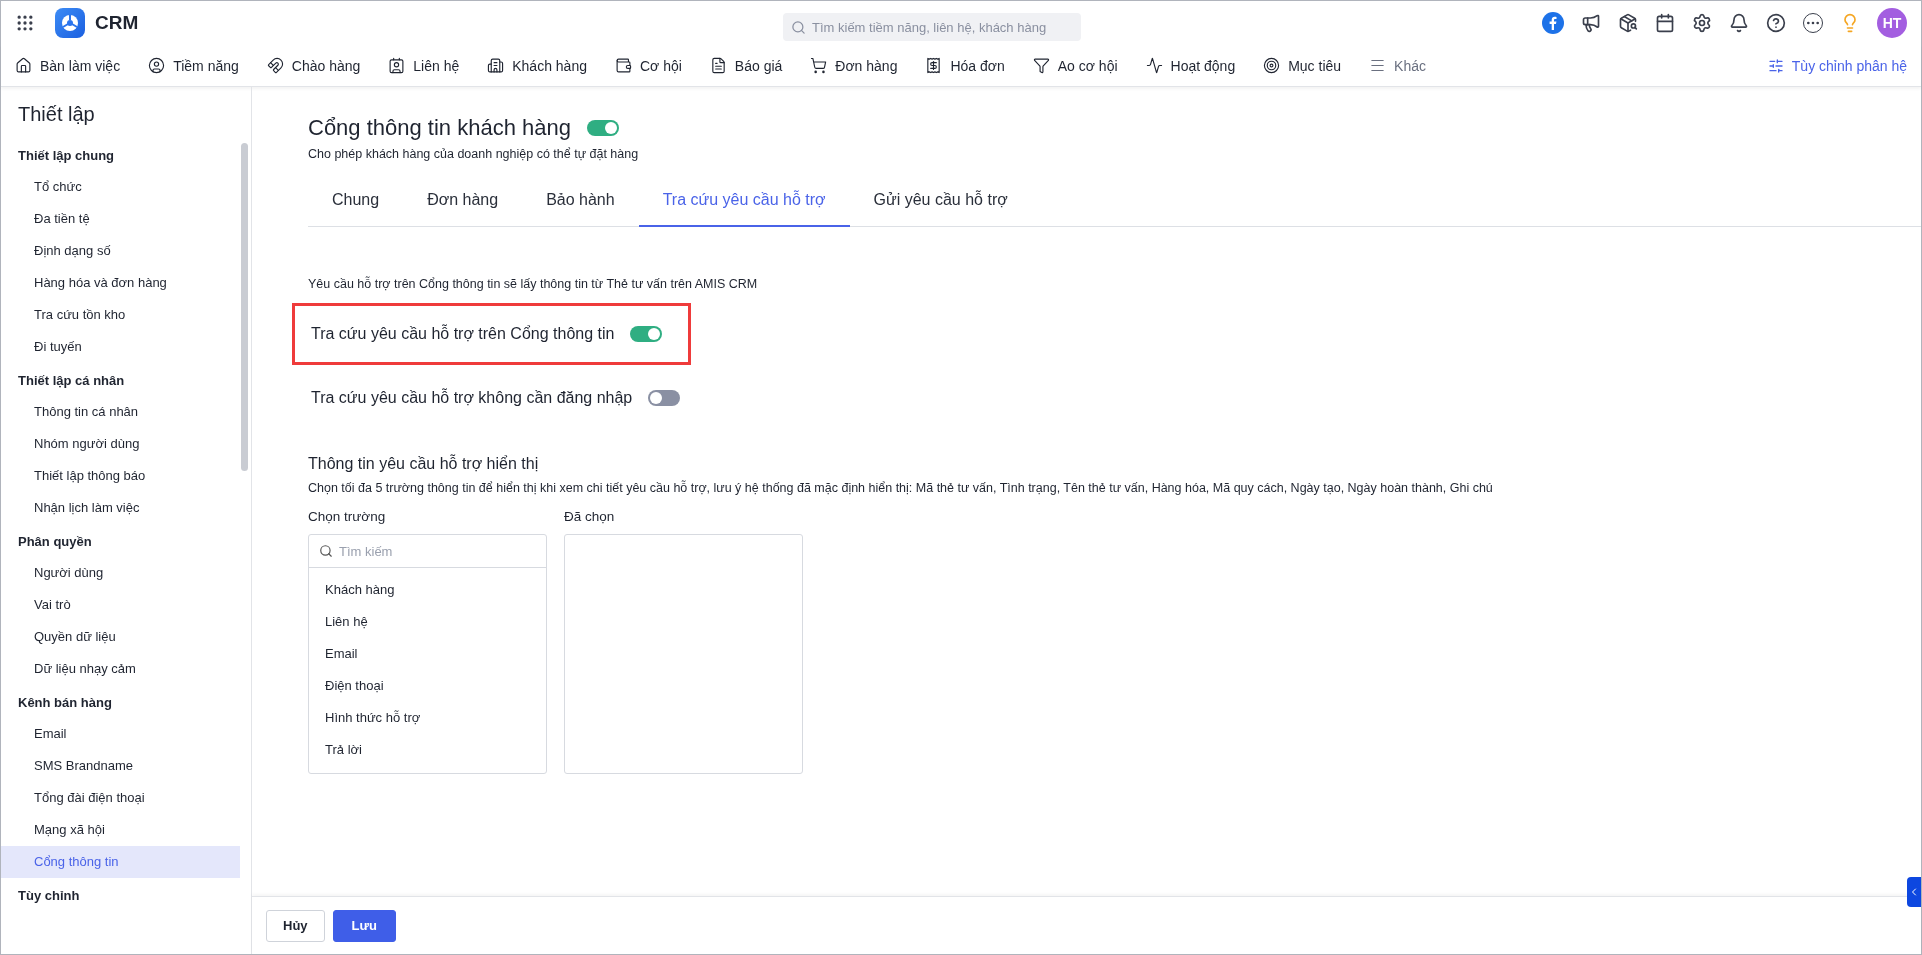  What do you see at coordinates (424, 464) in the screenshot?
I see `section-title: Thông tin yêu cầu hỗ trợ hiển thị` at bounding box center [424, 464].